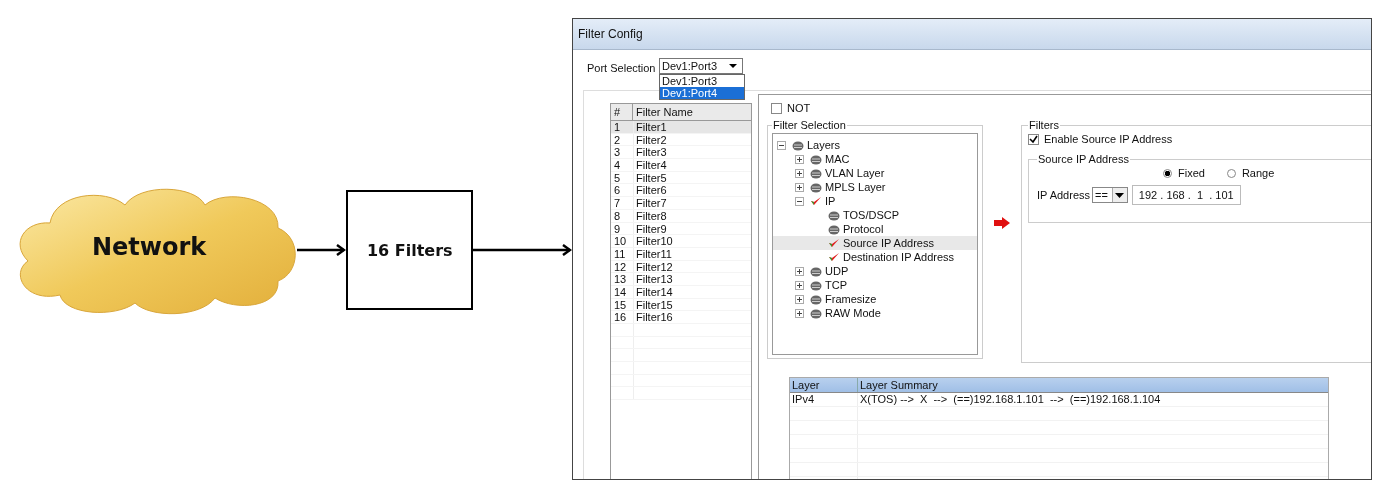 The width and height of the screenshot is (1398, 500). What do you see at coordinates (692, 266) in the screenshot?
I see `filter-name: Filter12` at bounding box center [692, 266].